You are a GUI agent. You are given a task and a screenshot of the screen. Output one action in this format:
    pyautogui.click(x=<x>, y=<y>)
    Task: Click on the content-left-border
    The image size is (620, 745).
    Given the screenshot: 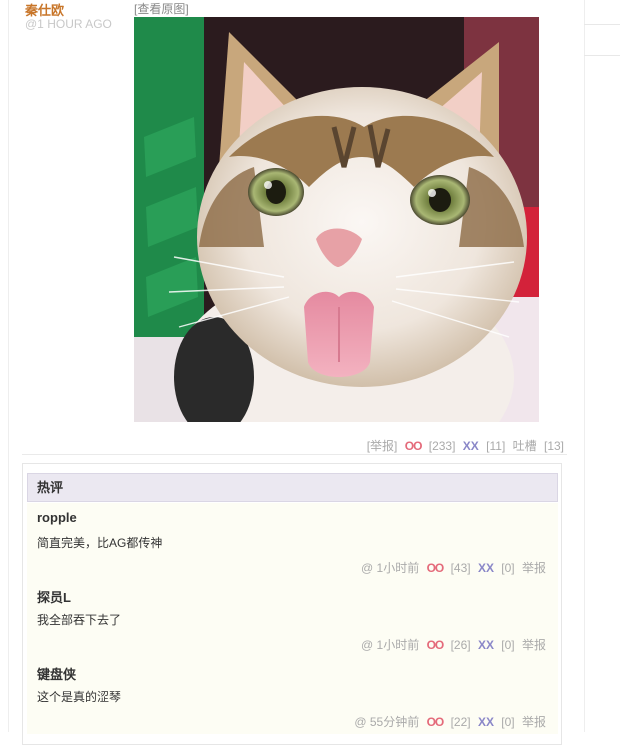 What is the action you would take?
    pyautogui.click(x=8, y=366)
    